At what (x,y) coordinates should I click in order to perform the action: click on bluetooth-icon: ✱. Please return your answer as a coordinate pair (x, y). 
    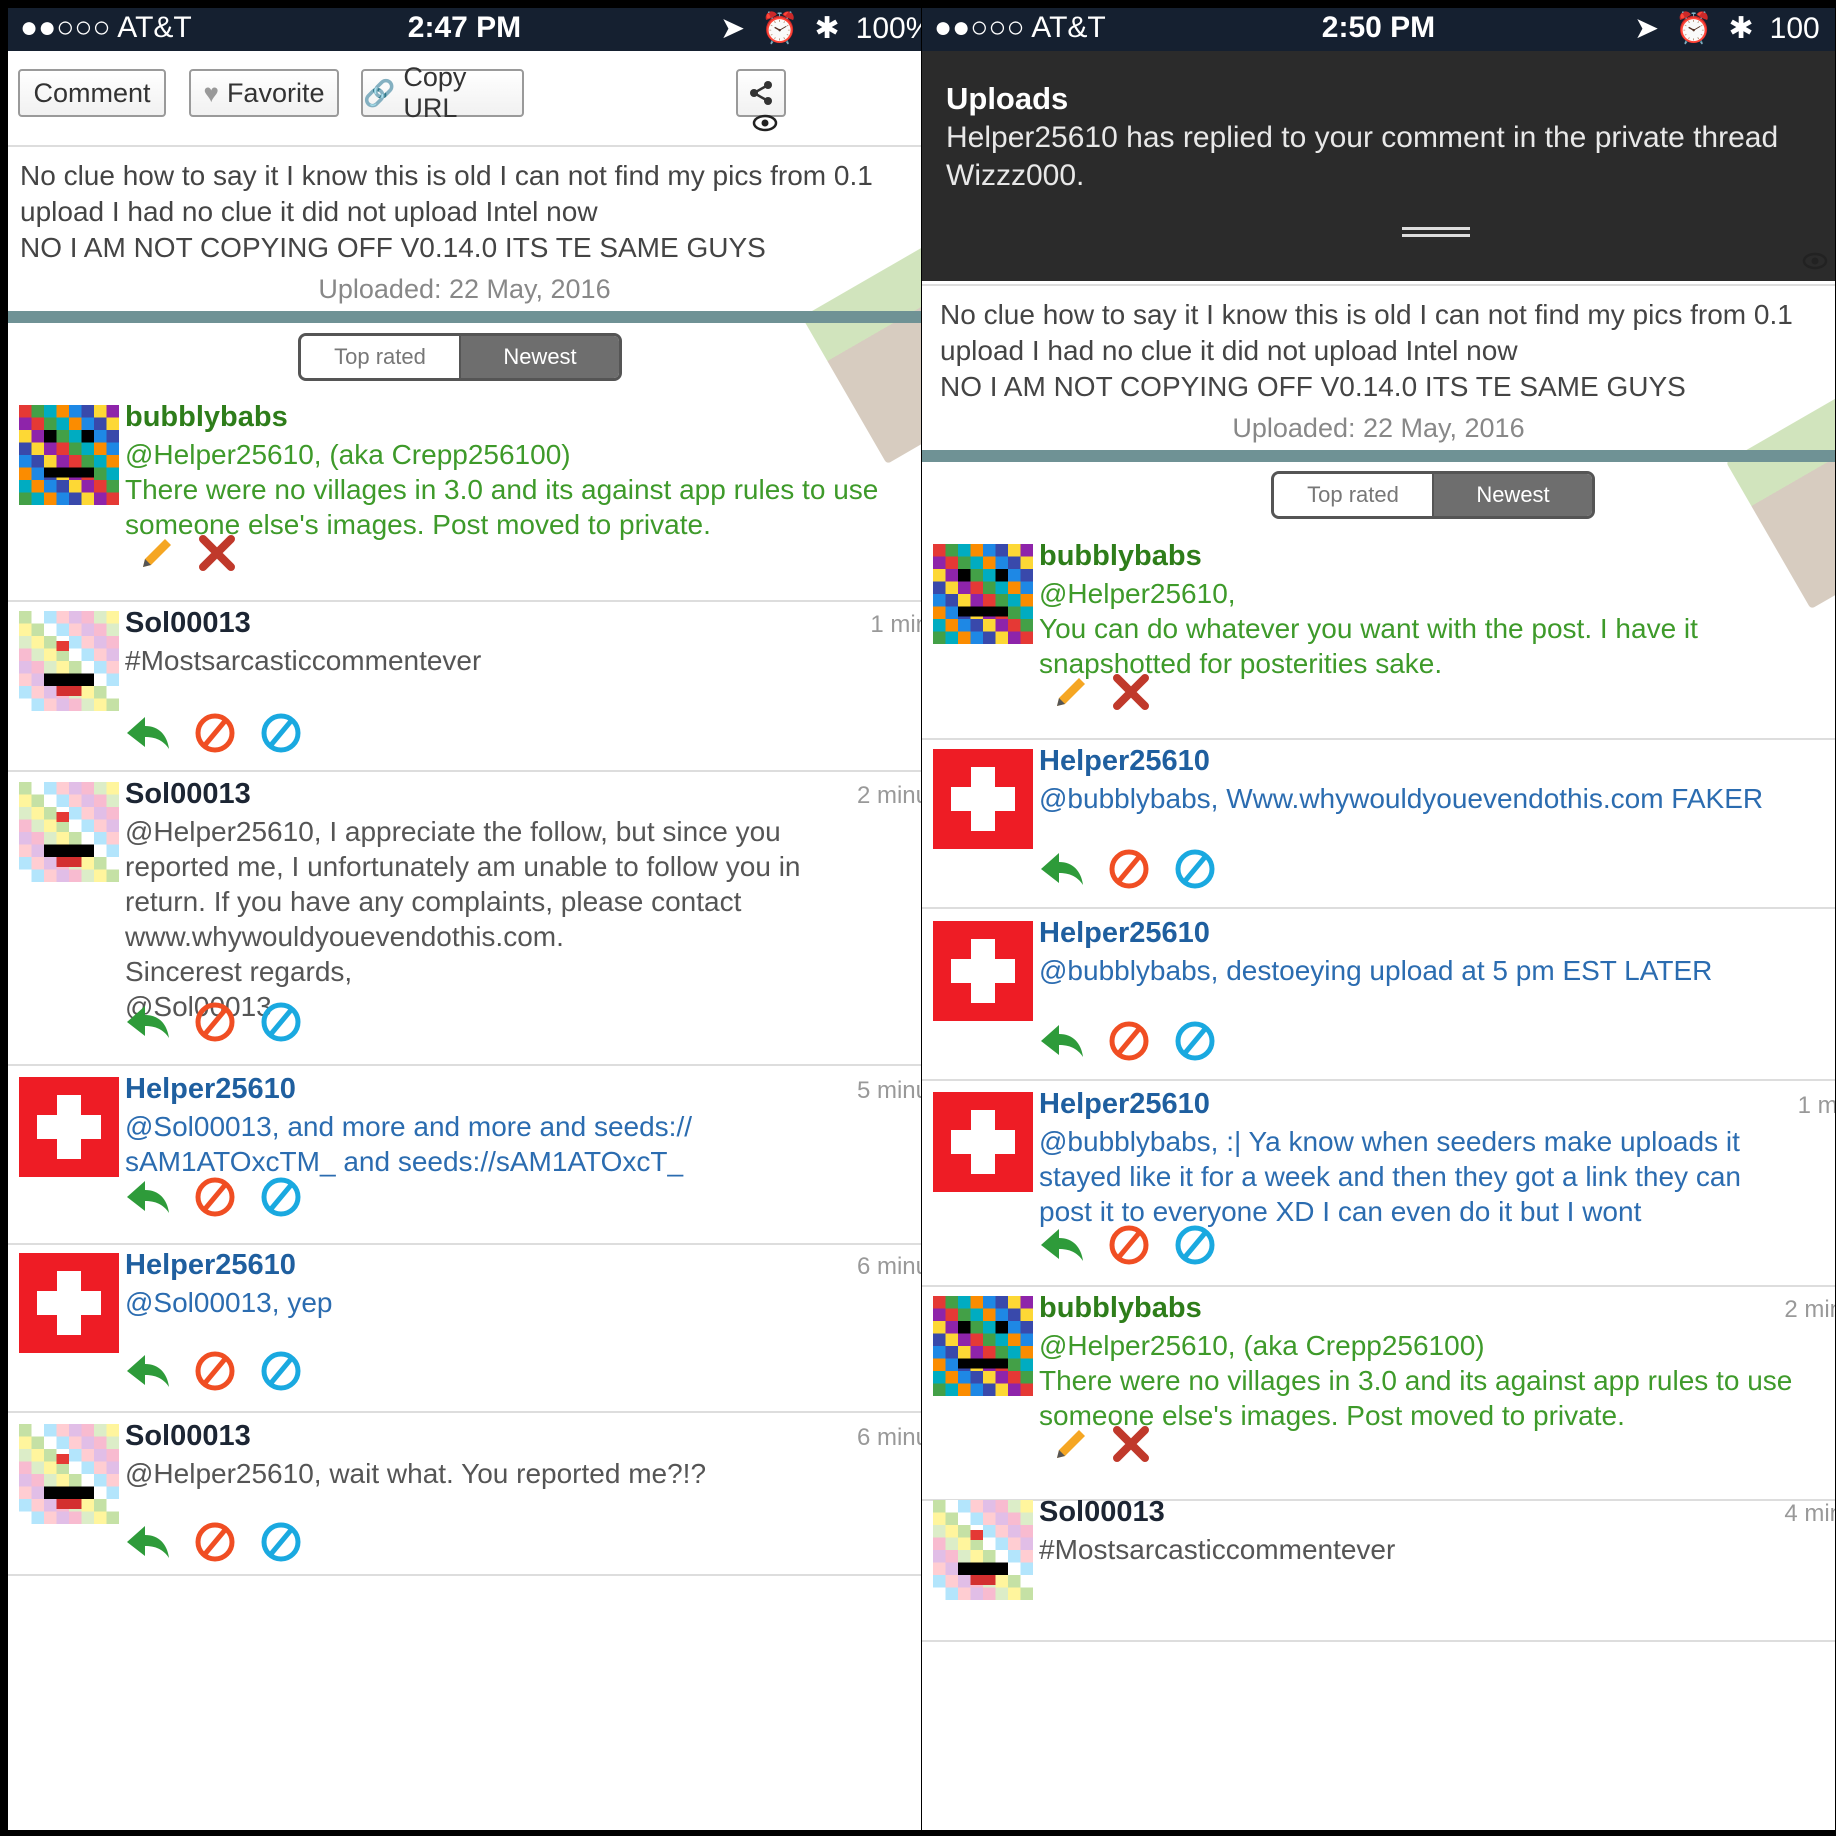
    Looking at the image, I should click on (827, 28).